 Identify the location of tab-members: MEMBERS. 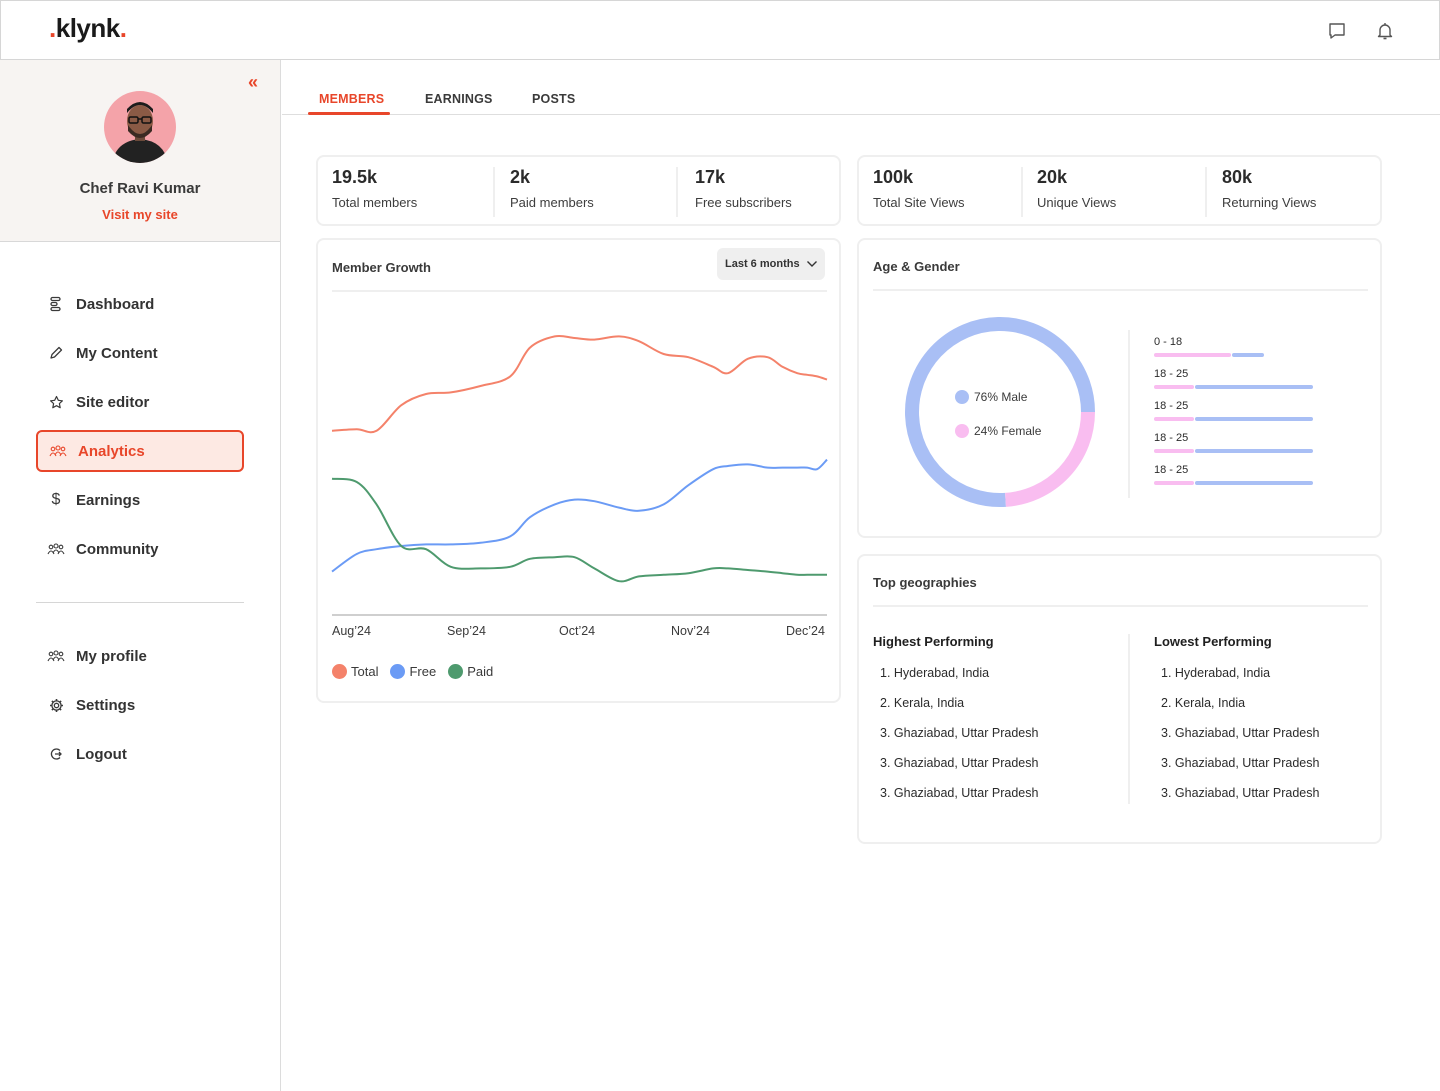
(351, 99).